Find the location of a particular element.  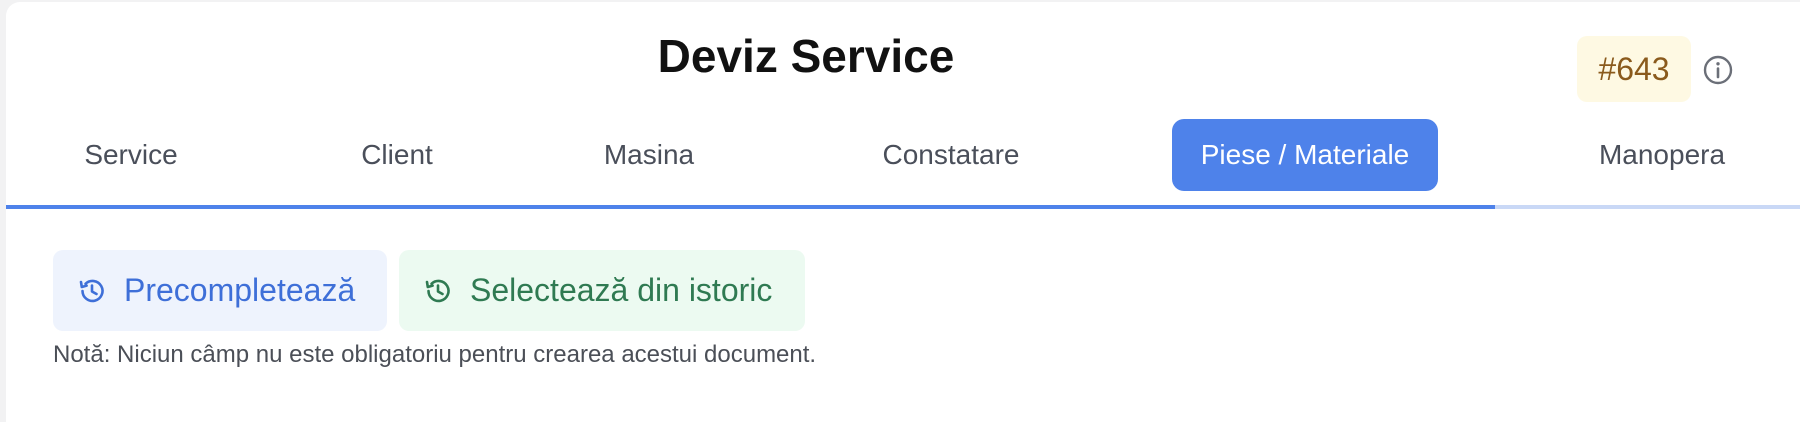

select-from-history-label: Selectează din istoric is located at coordinates (621, 290).